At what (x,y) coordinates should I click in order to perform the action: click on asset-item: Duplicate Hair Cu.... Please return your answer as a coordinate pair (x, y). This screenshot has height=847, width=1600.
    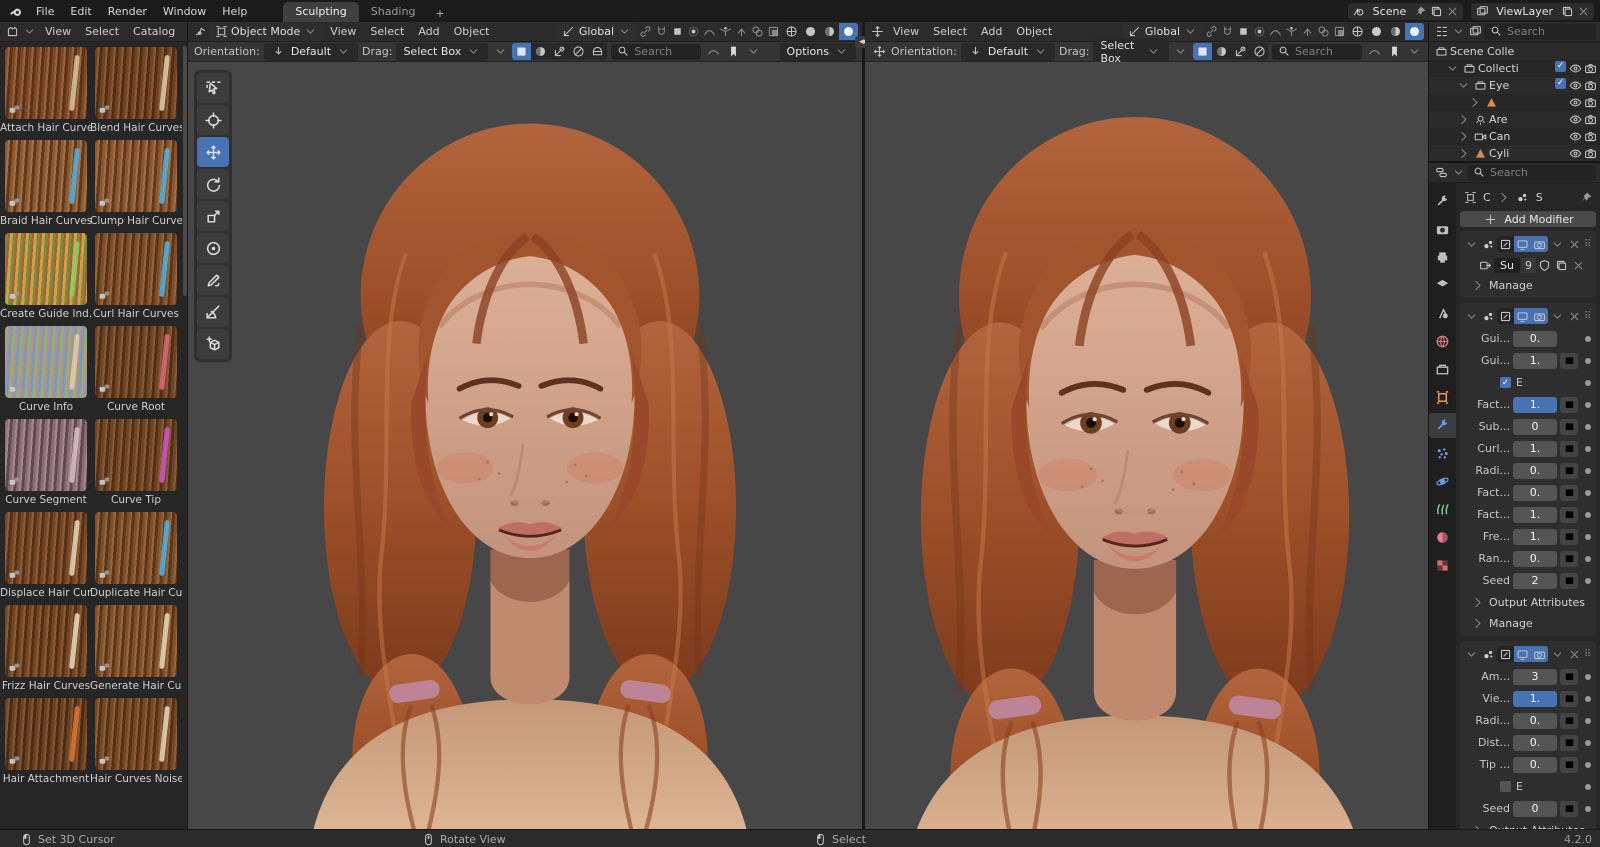
    Looking at the image, I should click on (136, 555).